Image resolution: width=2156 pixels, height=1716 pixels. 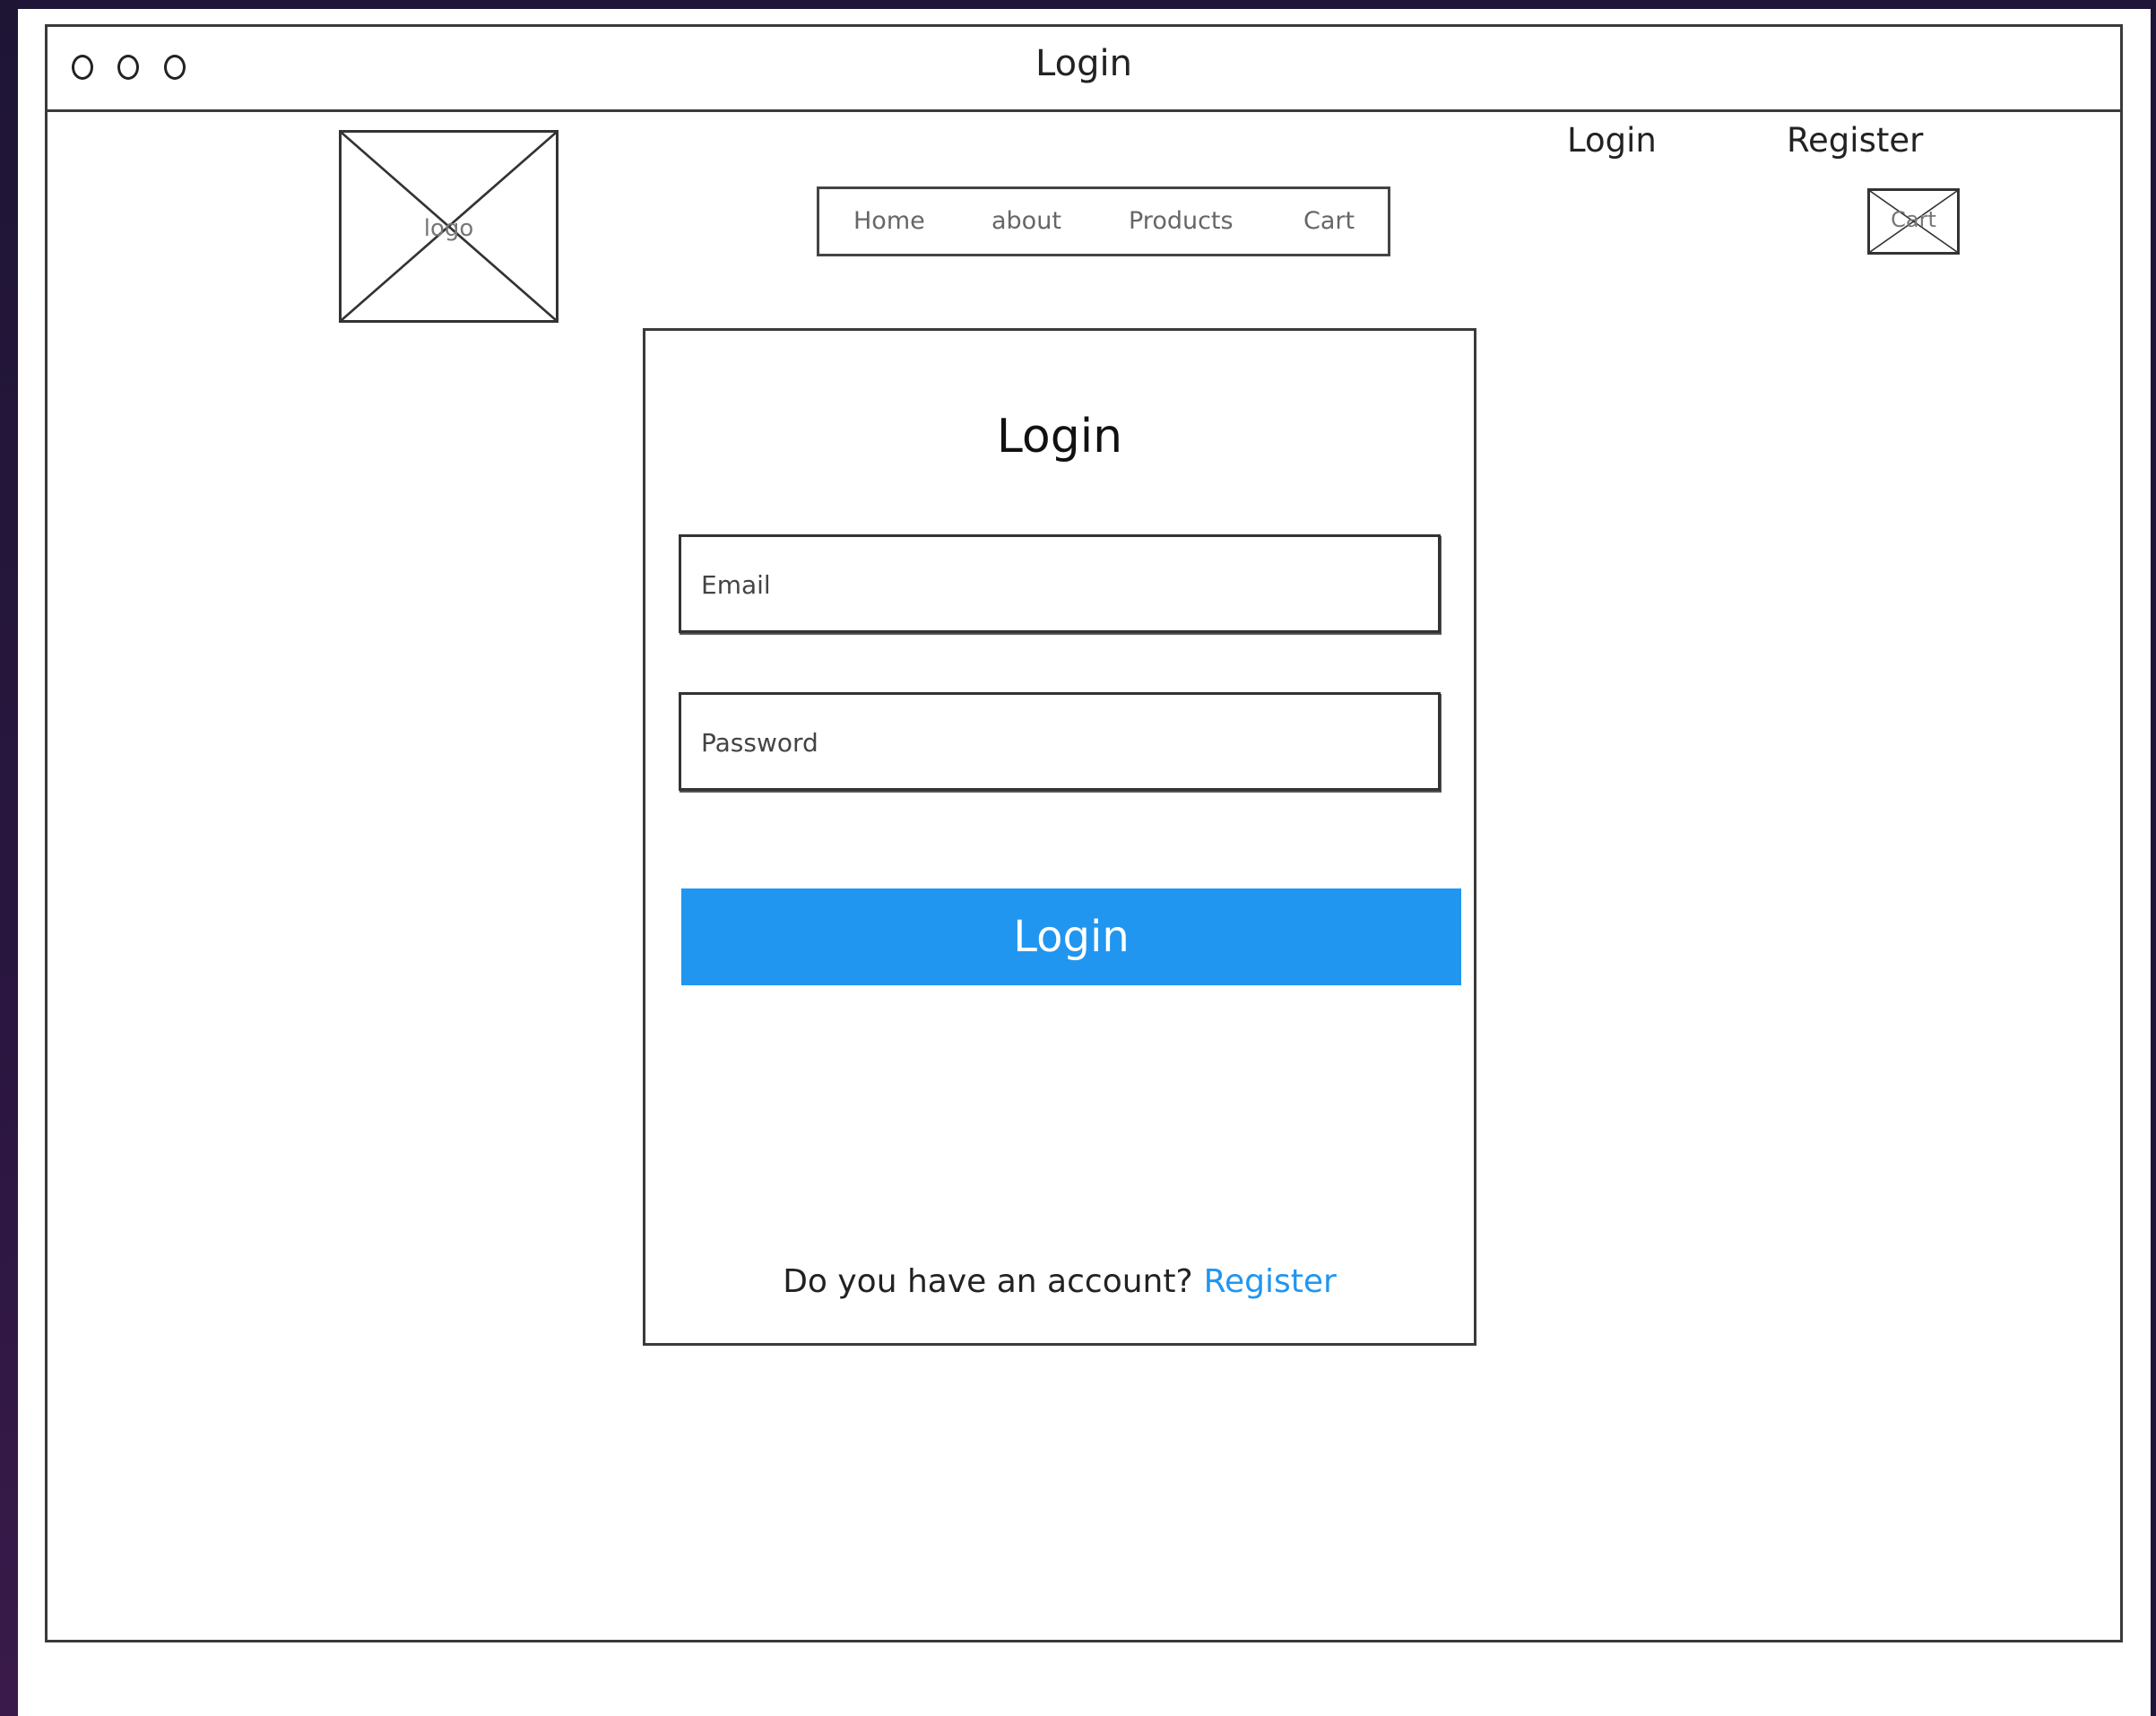 What do you see at coordinates (1104, 221) in the screenshot?
I see `main-nav: Home about Products Cart` at bounding box center [1104, 221].